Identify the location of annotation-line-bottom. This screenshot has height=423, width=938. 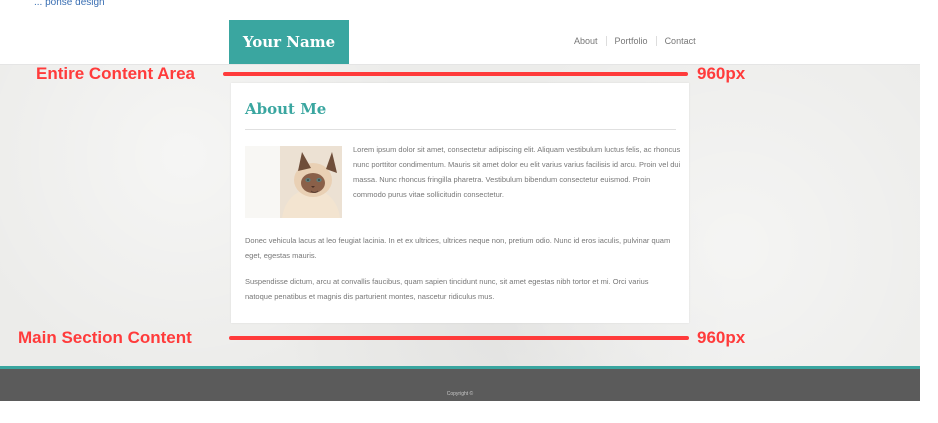
(459, 338).